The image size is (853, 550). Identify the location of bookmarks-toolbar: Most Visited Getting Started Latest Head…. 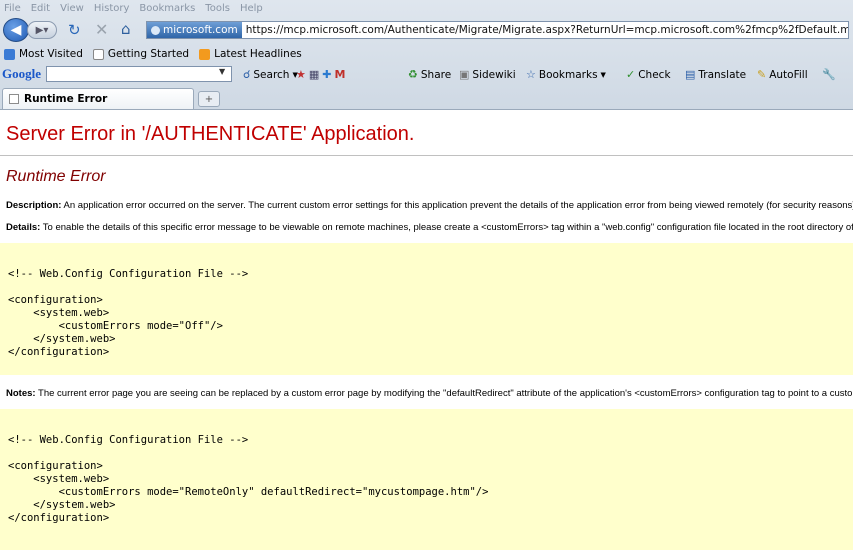
(426, 54).